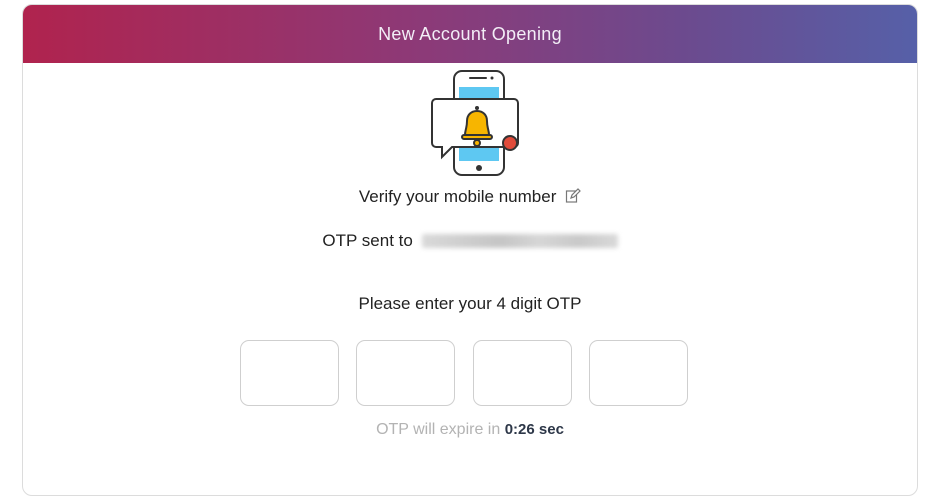  I want to click on edit-icon, so click(573, 196).